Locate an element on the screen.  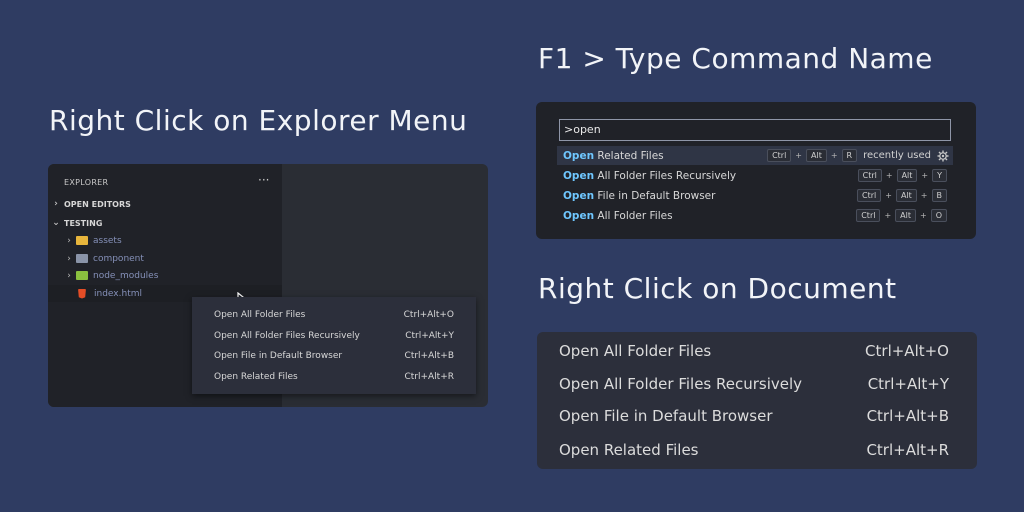
recently-used-label: recently used is located at coordinates (897, 155).